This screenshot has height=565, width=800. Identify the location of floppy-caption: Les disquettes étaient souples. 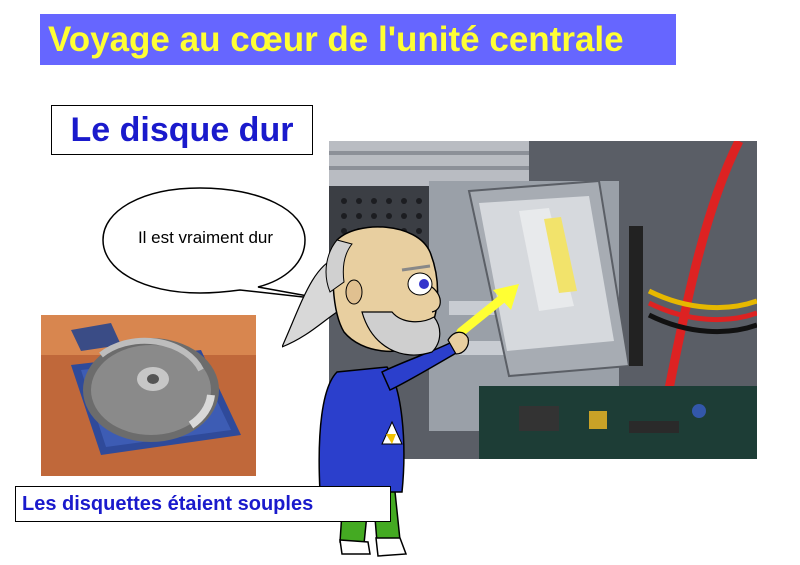
(168, 503).